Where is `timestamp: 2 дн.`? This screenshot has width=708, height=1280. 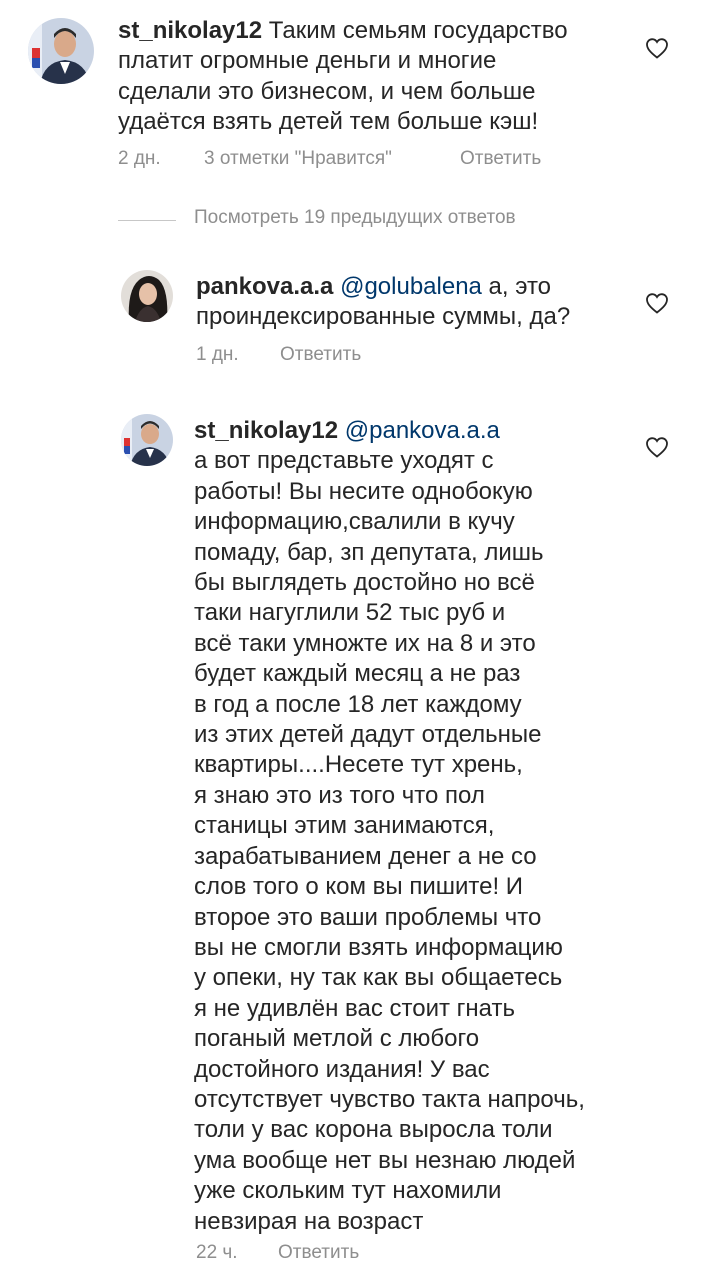 timestamp: 2 дн. is located at coordinates (139, 158).